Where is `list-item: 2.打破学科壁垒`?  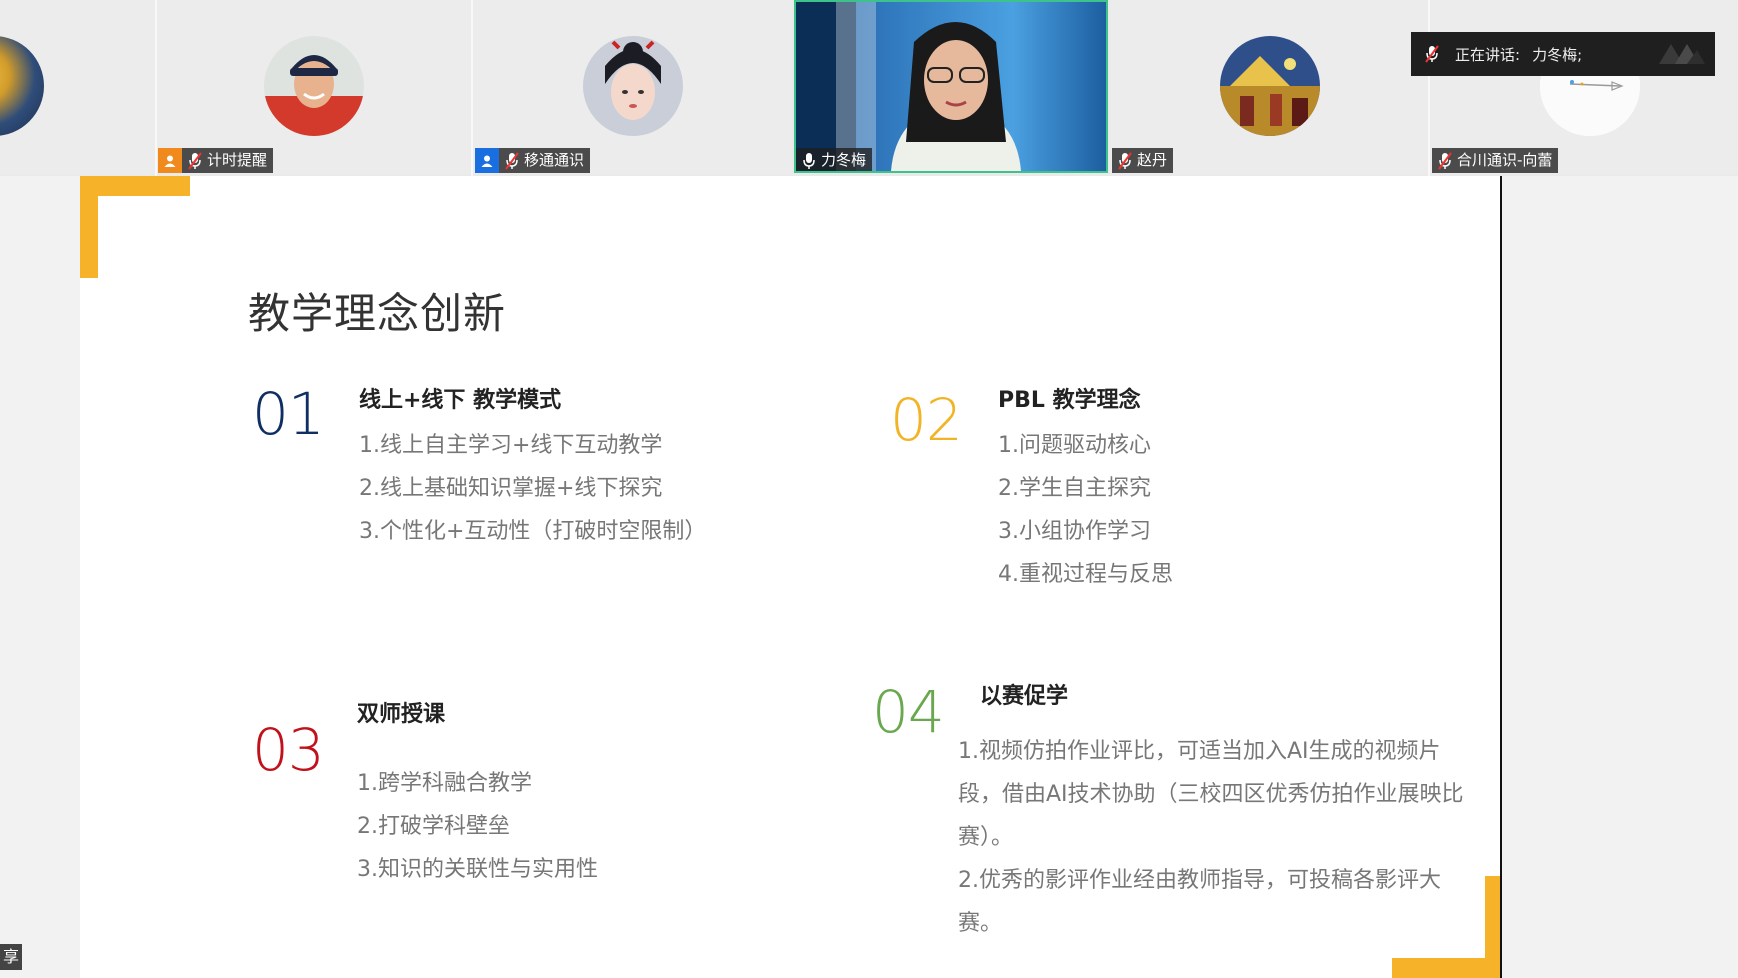
list-item: 2.打破学科壁垒 is located at coordinates (433, 826).